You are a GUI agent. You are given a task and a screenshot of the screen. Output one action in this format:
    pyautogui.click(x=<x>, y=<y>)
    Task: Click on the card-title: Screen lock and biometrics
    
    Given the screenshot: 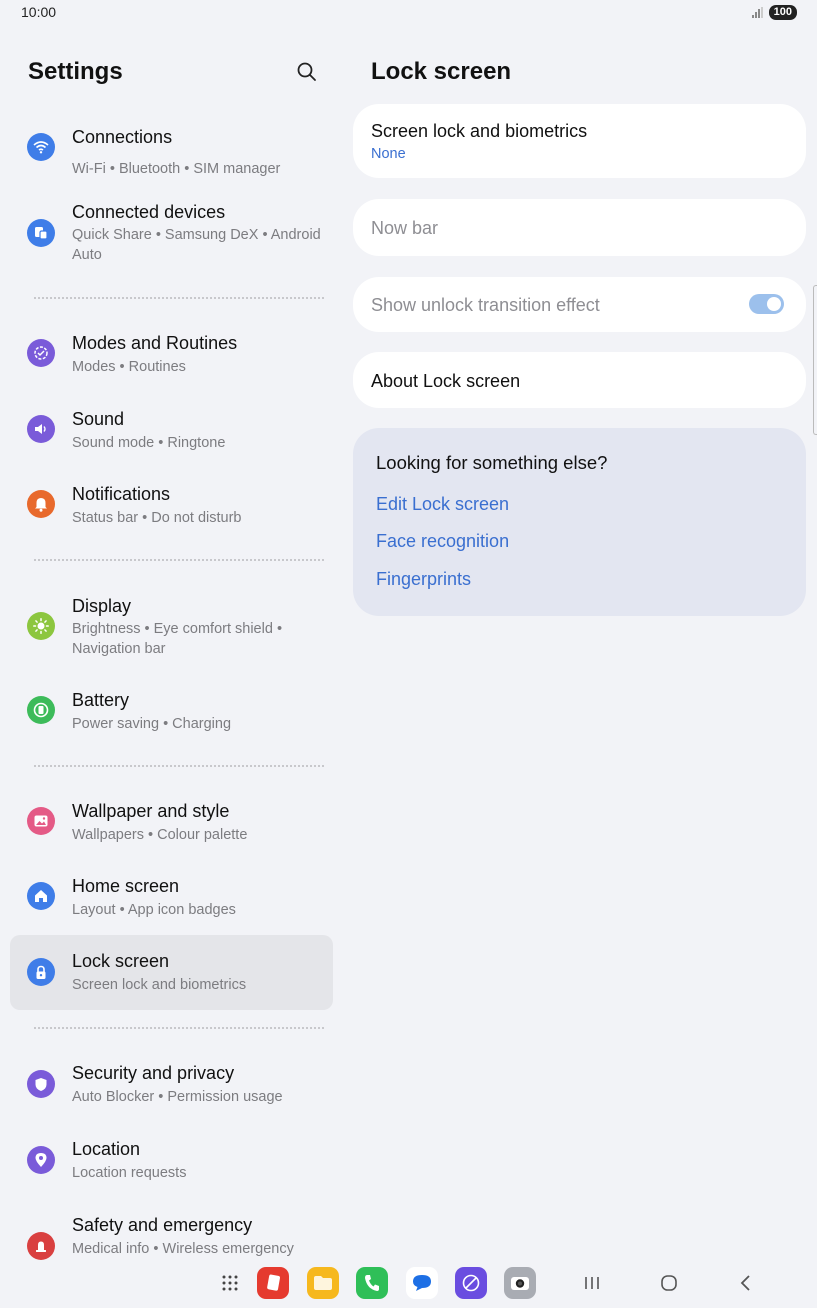 What is the action you would take?
    pyautogui.click(x=479, y=131)
    